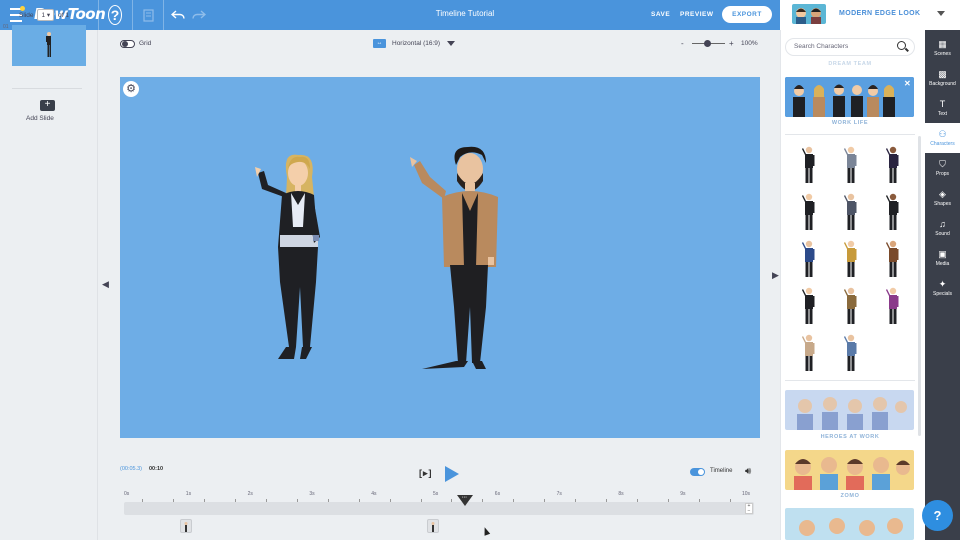  I want to click on category-banner-heroes-at-work, so click(849, 410).